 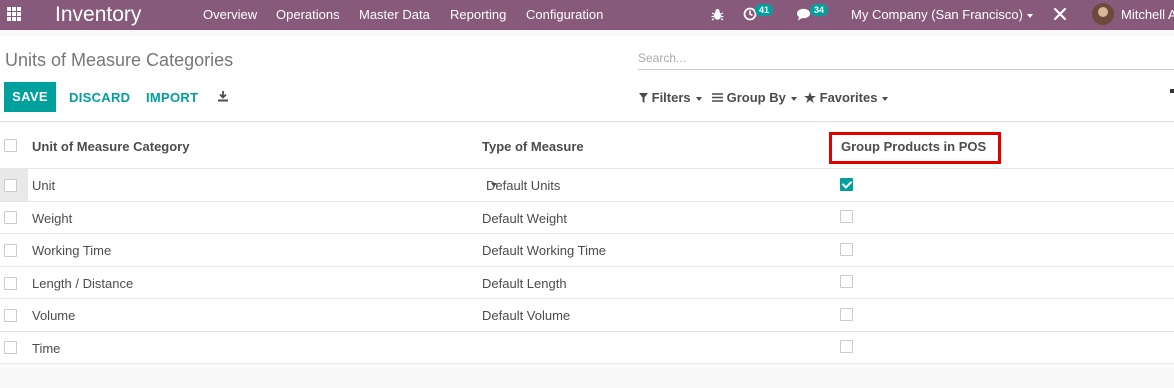 I want to click on activity-count-badge: 41, so click(x=764, y=10).